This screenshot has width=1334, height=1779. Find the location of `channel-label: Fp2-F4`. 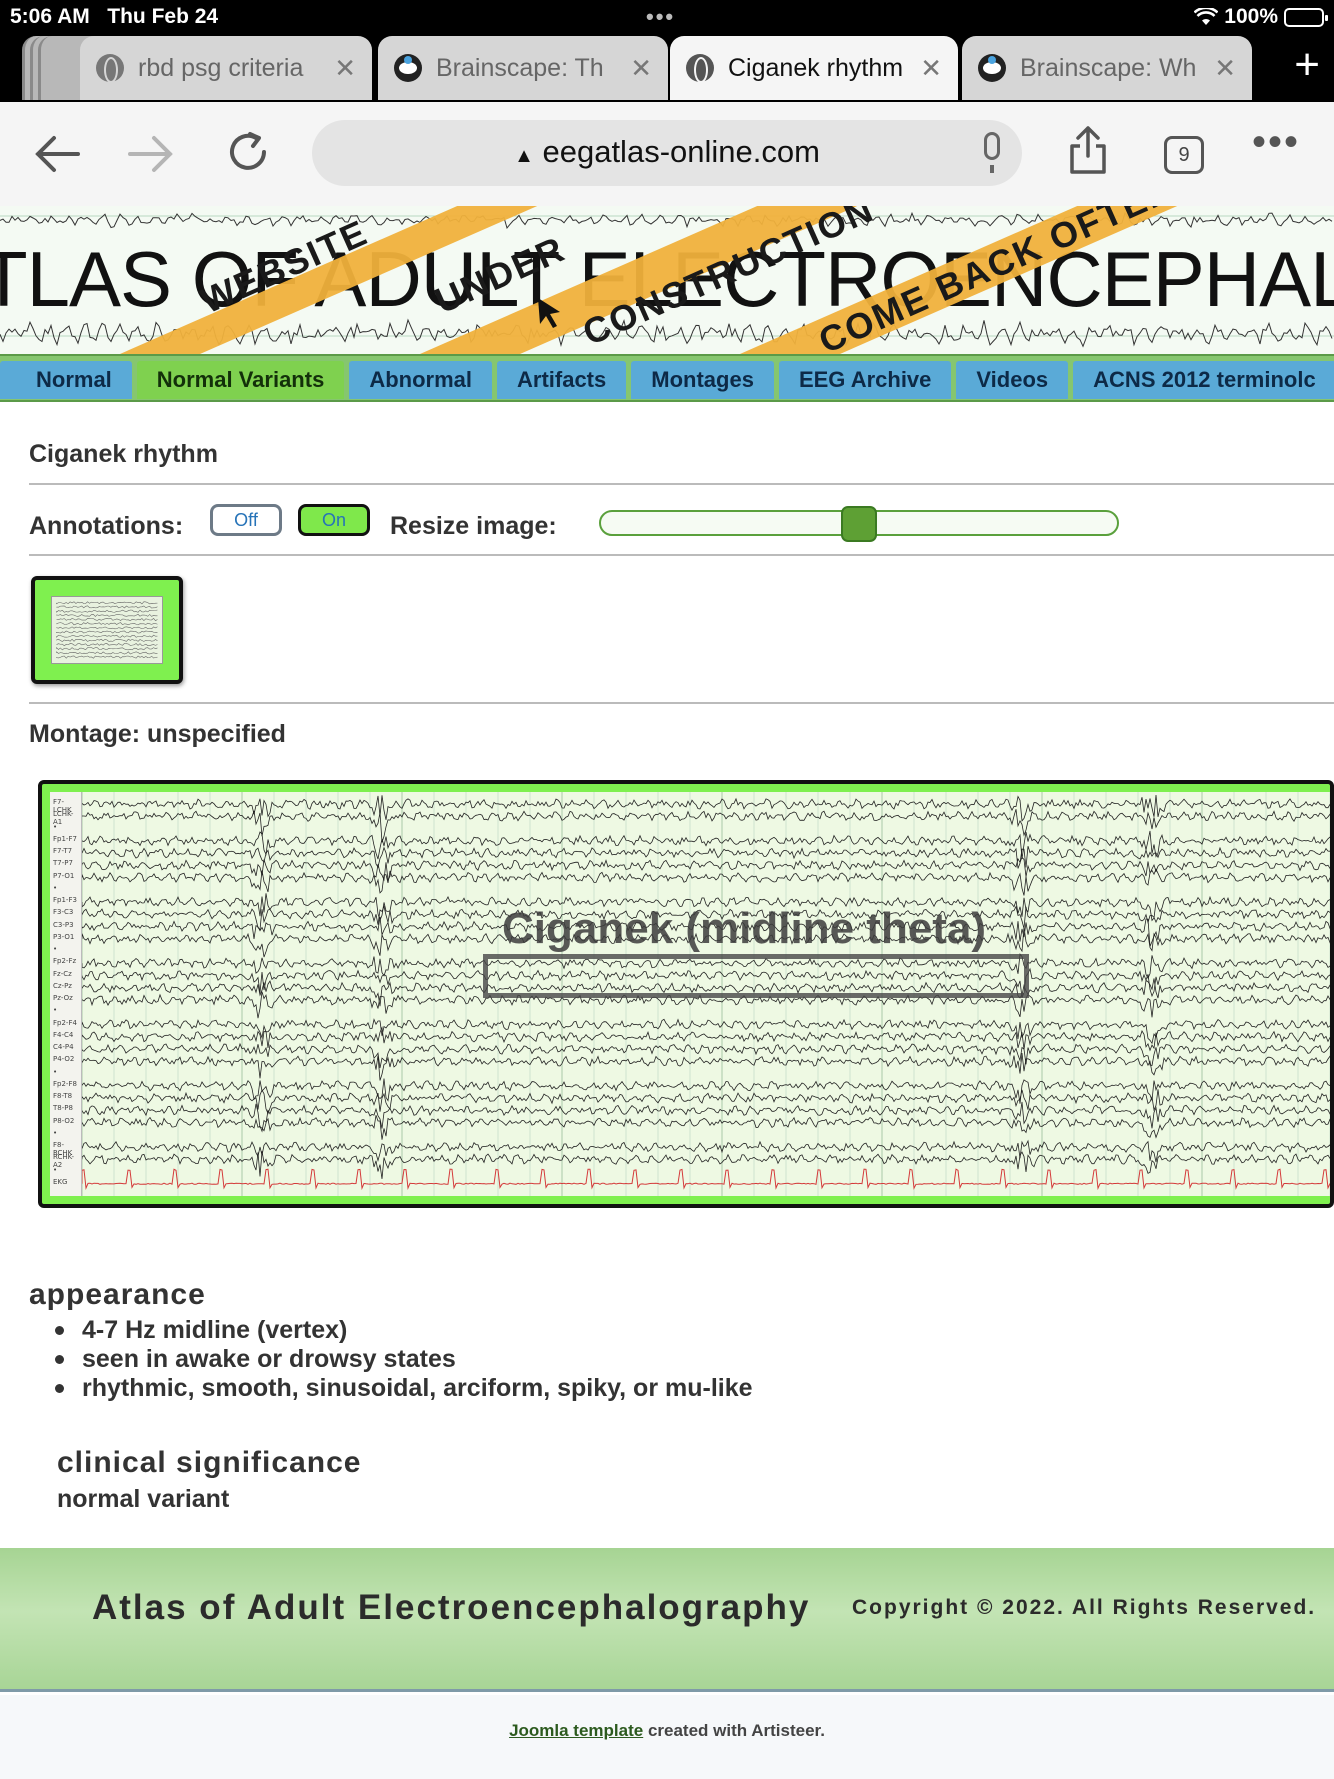

channel-label: Fp2-F4 is located at coordinates (65, 1022).